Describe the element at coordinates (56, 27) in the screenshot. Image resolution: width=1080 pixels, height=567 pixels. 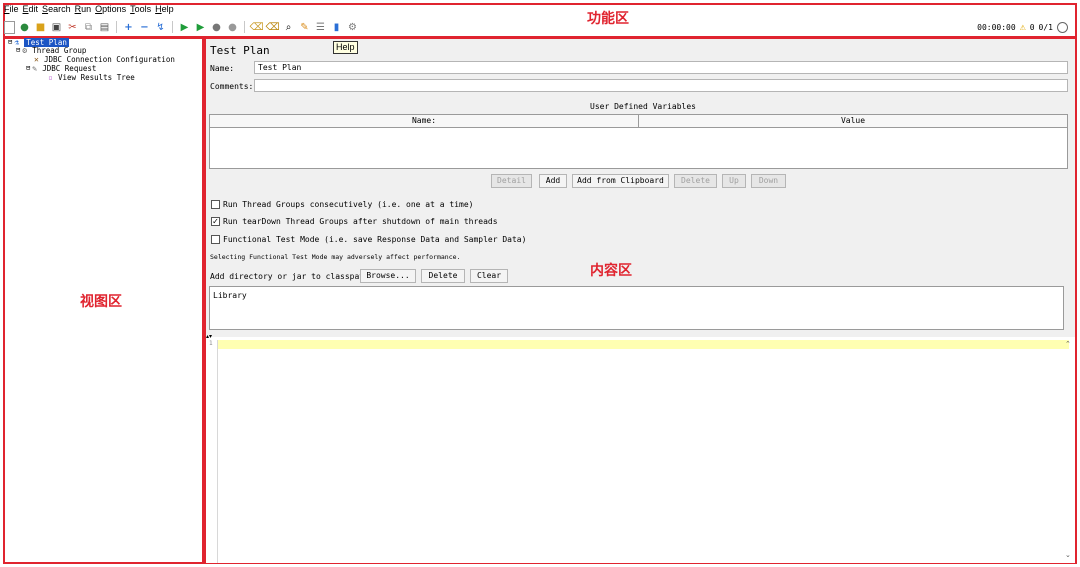
I see `save-icon: ▣` at that location.